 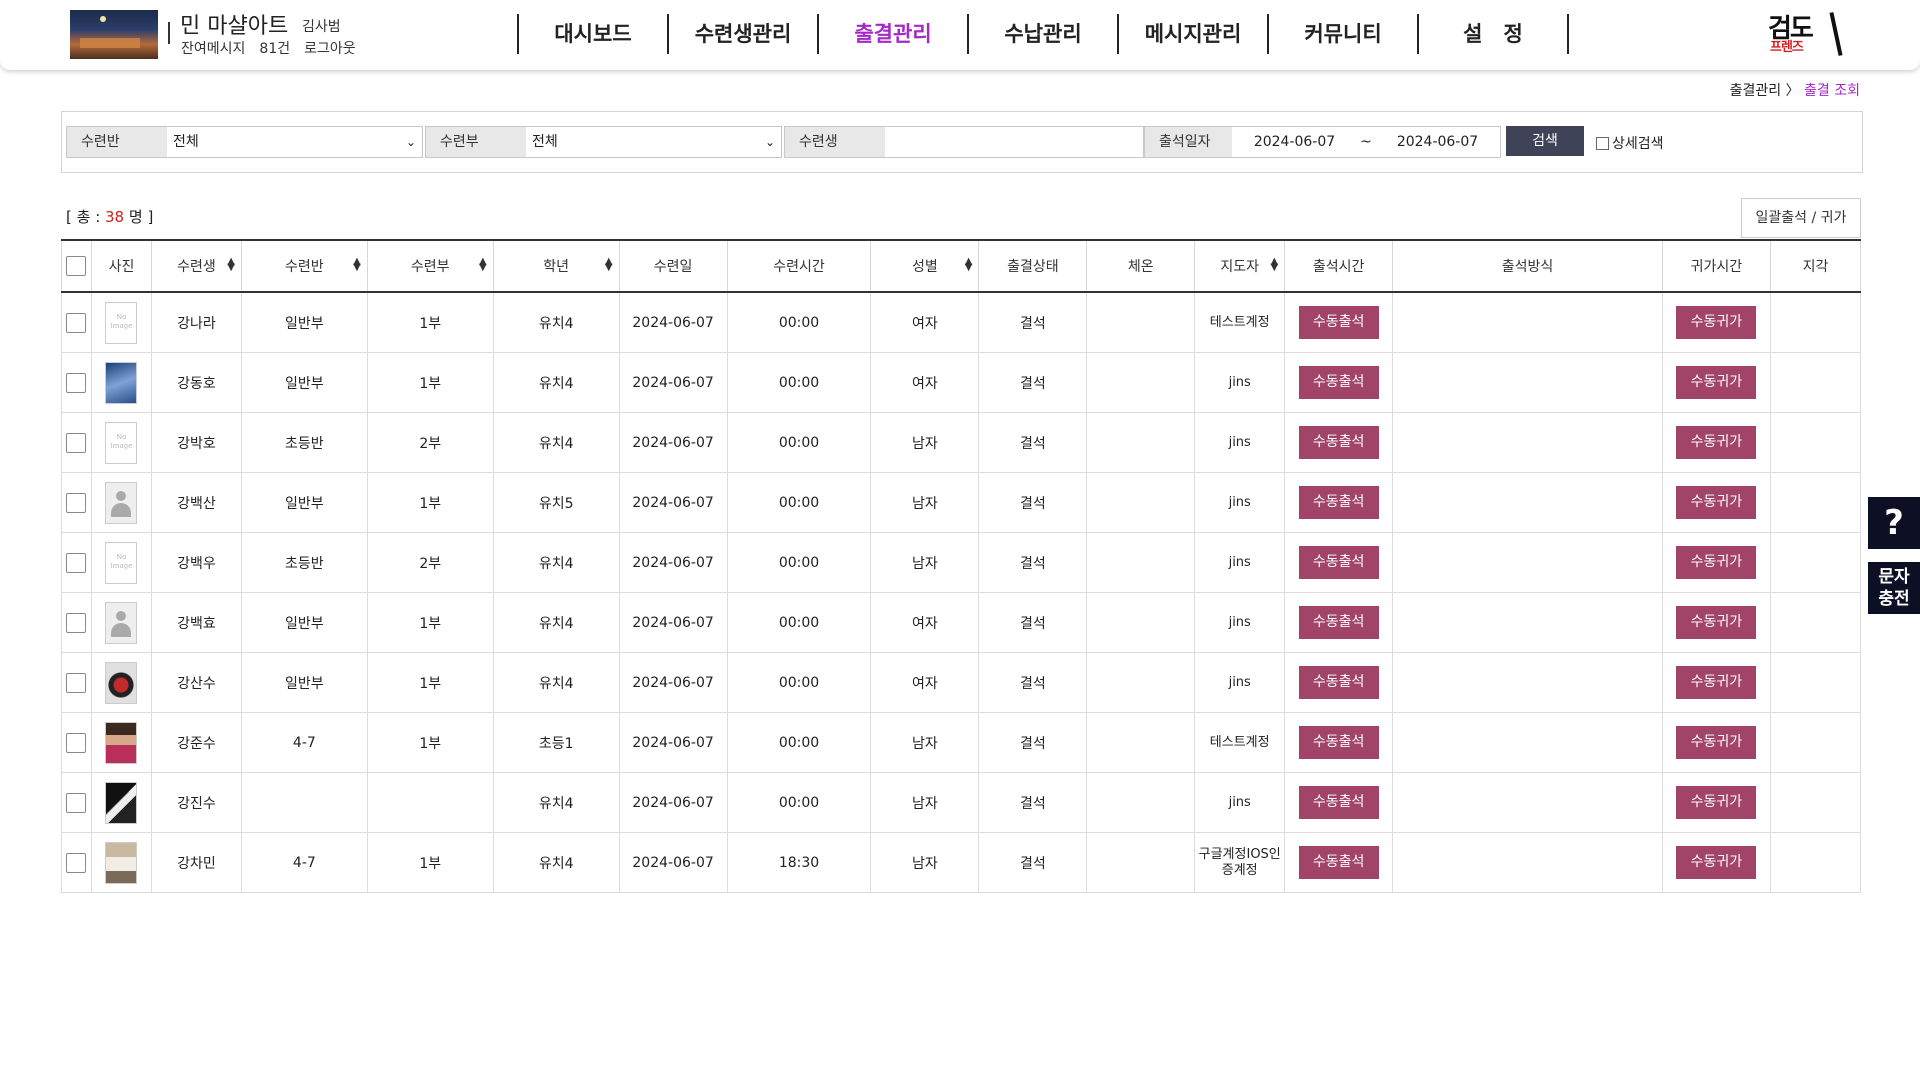 I want to click on class-select: 수련반 전체 ⌄, so click(x=244, y=142).